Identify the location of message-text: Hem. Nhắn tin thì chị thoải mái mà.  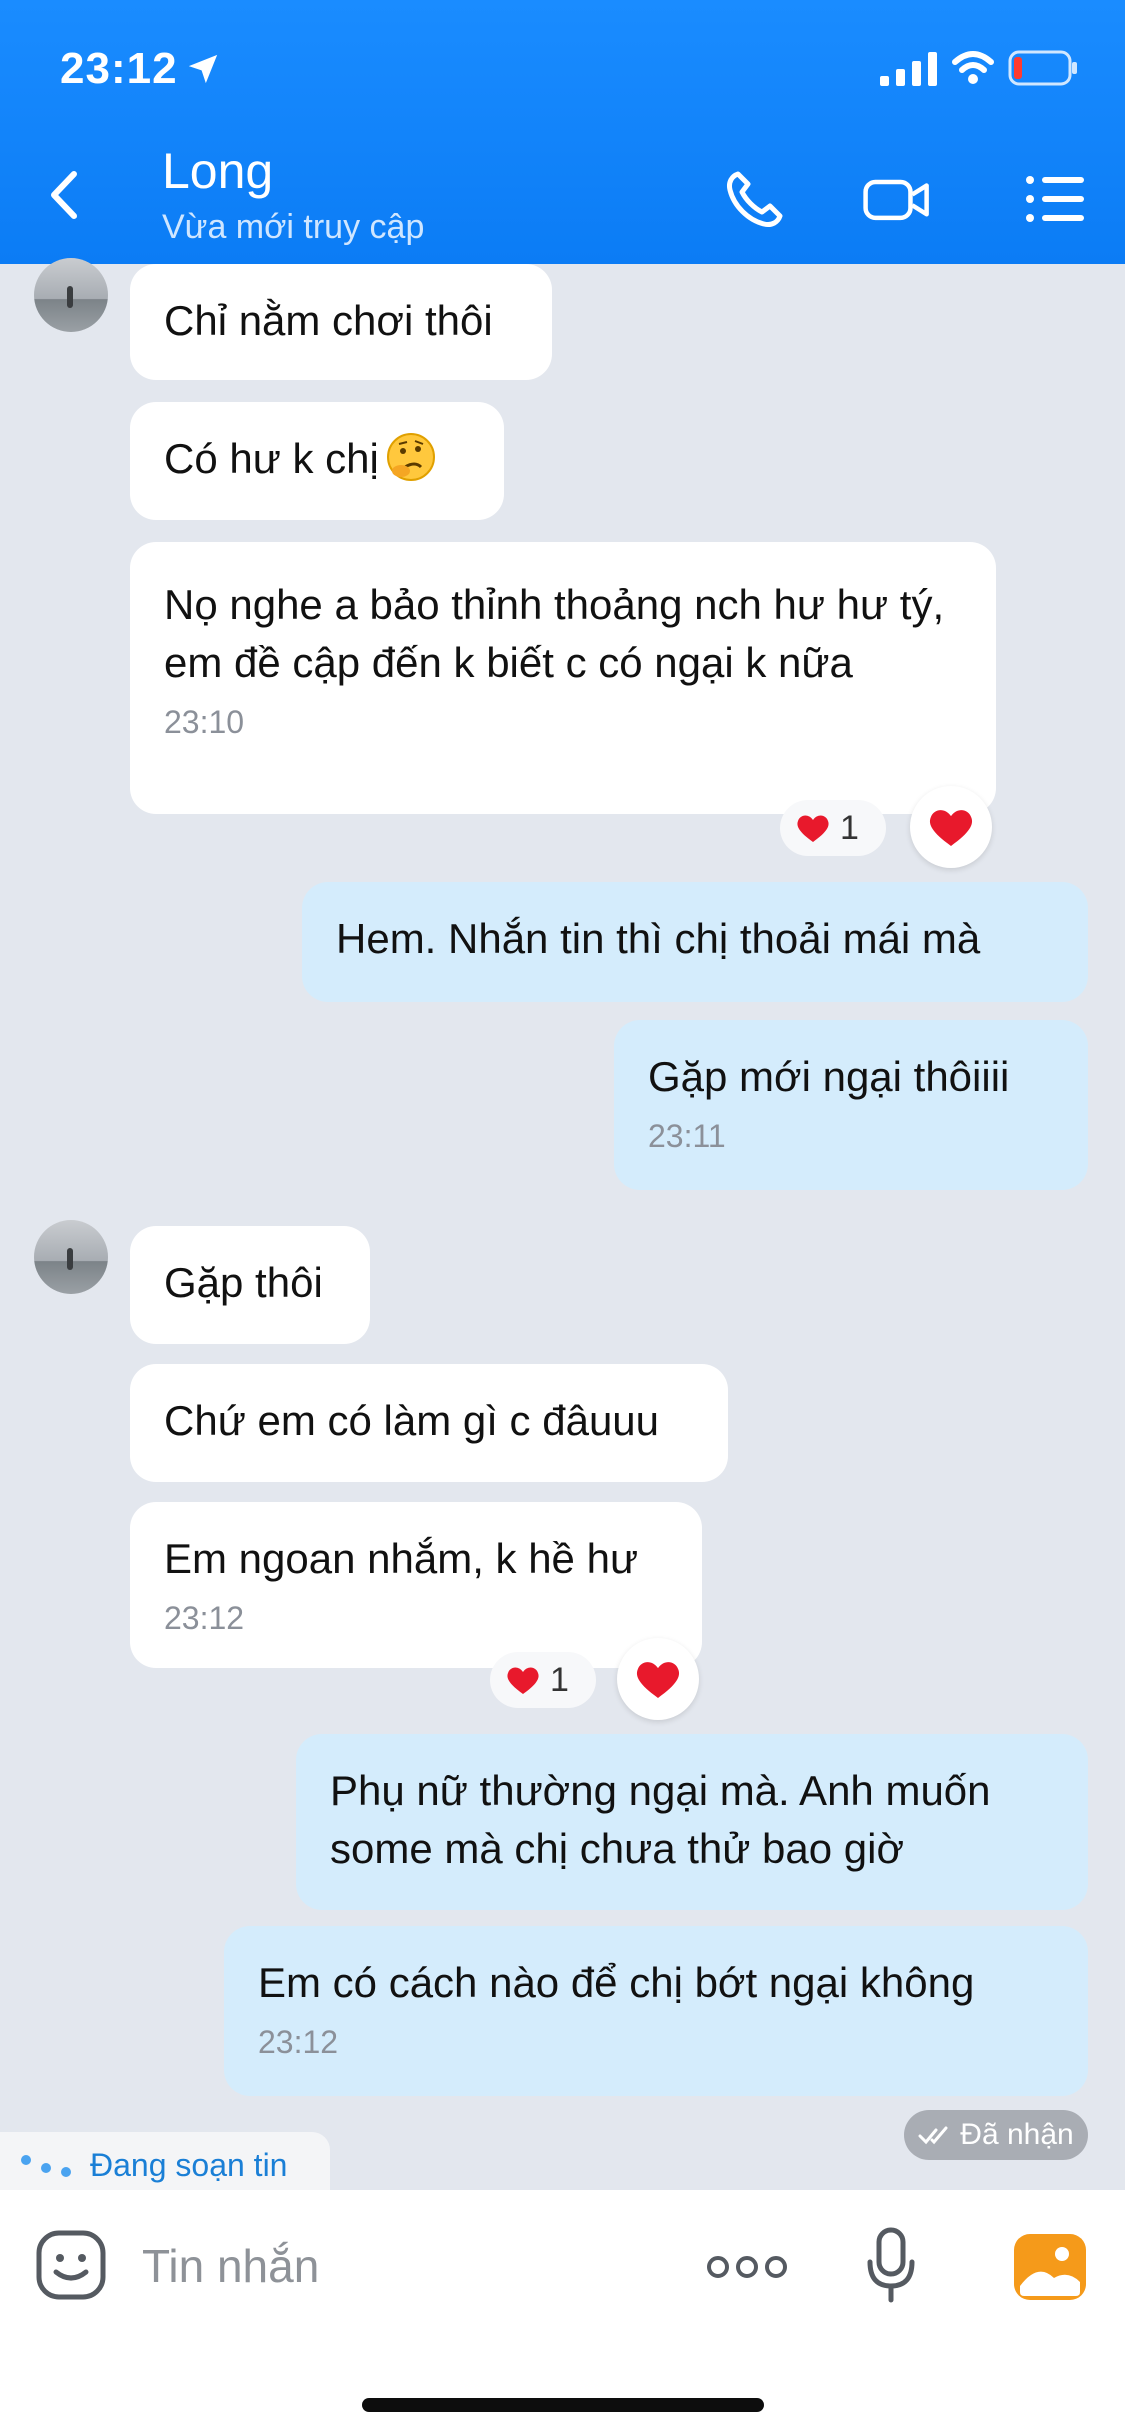
(658, 938).